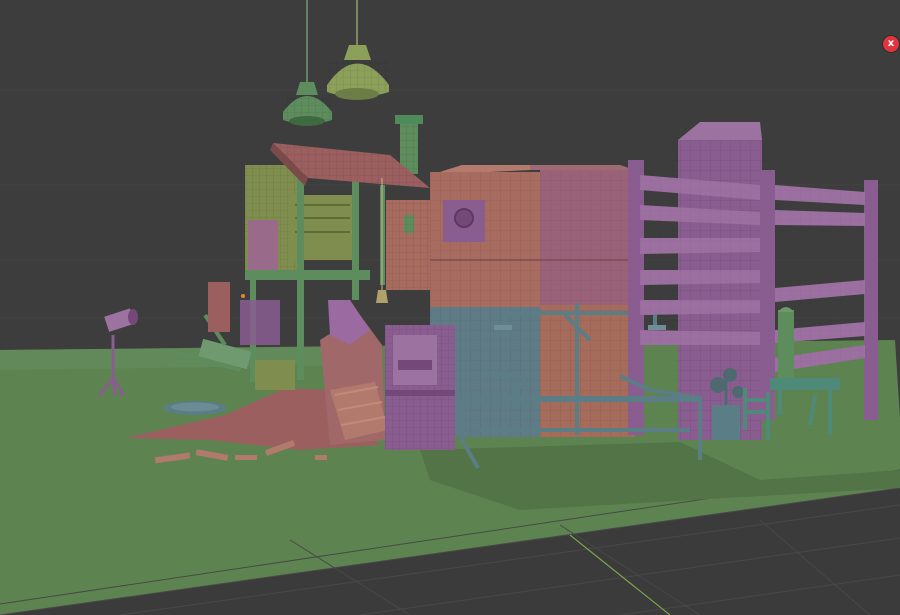 The height and width of the screenshot is (615, 900). Describe the element at coordinates (786, 343) in the screenshot. I see `green-pipe` at that location.